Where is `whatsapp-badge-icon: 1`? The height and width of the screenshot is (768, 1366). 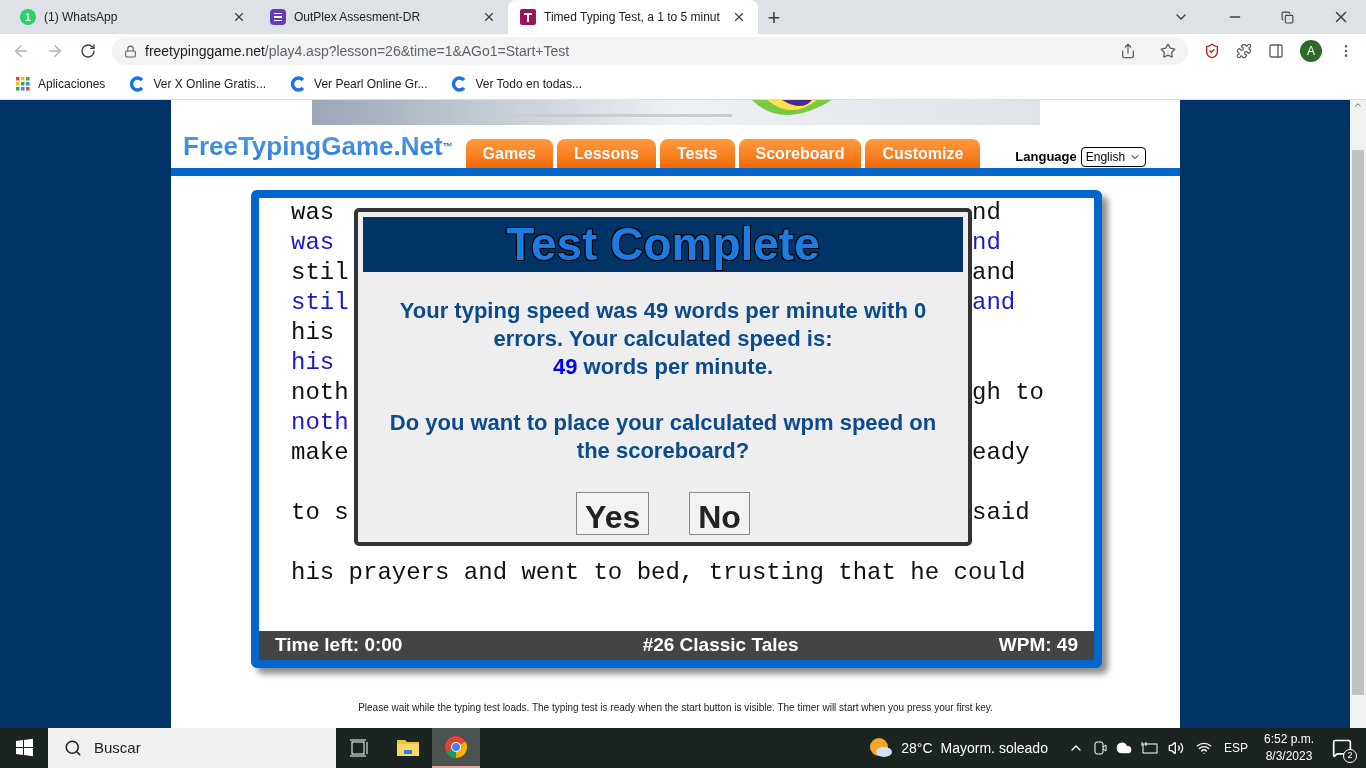 whatsapp-badge-icon: 1 is located at coordinates (28, 17).